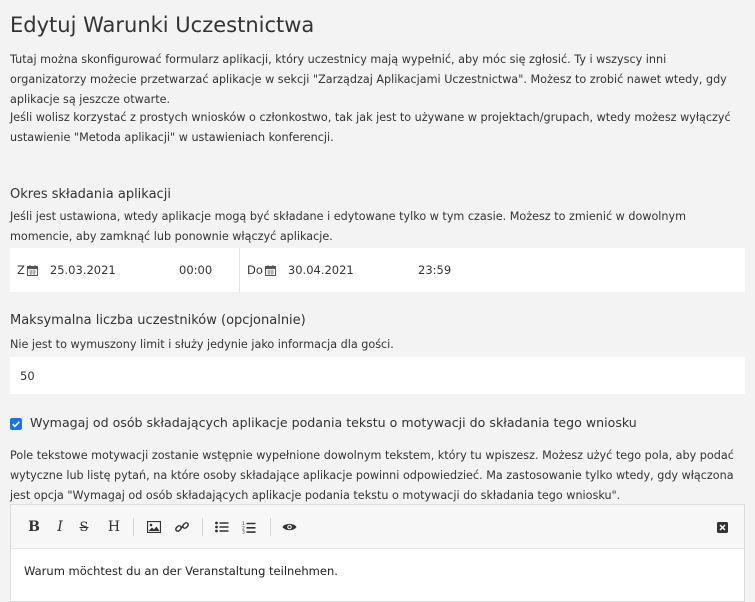 This screenshot has height=602, width=755. I want to click on checkmark-icon, so click(16, 424).